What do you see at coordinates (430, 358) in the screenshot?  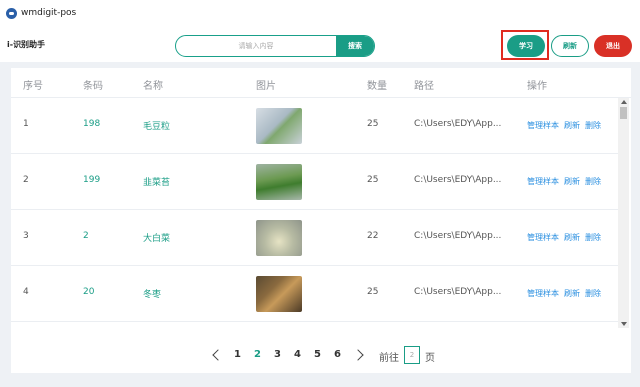 I see `page-label: 页` at bounding box center [430, 358].